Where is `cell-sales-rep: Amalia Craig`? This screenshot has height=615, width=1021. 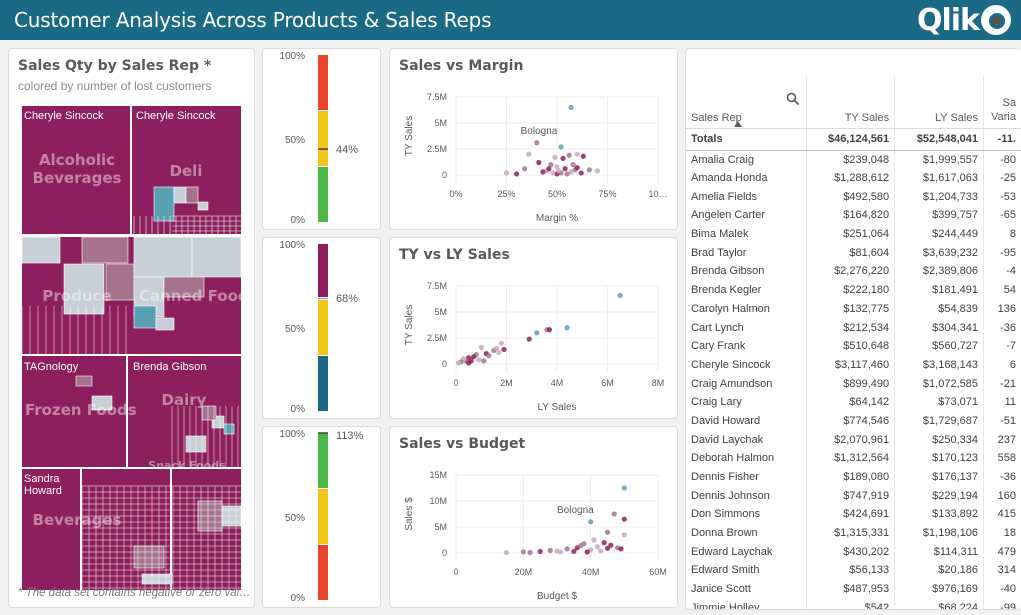 cell-sales-rep: Amalia Craig is located at coordinates (747, 159).